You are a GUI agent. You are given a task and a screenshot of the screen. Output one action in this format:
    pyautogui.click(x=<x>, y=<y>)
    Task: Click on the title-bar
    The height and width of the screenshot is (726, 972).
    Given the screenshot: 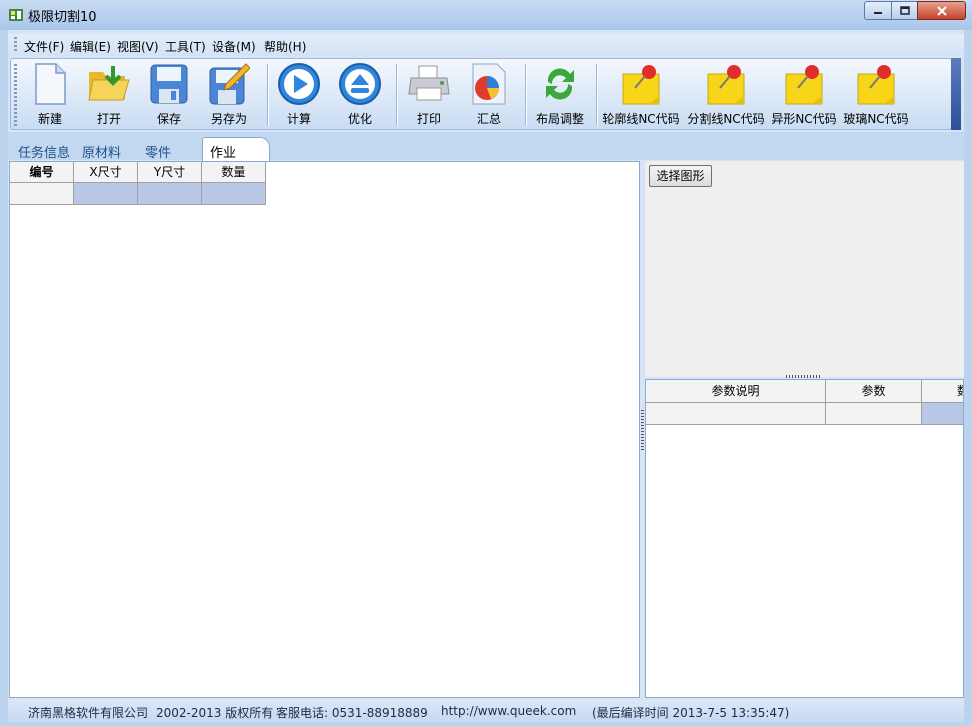 What is the action you would take?
    pyautogui.click(x=486, y=15)
    